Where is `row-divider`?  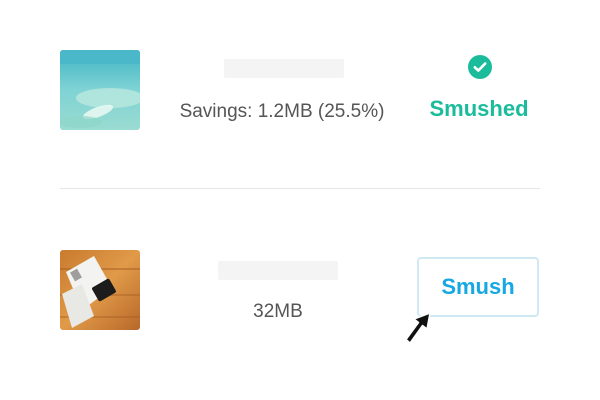 row-divider is located at coordinates (300, 188).